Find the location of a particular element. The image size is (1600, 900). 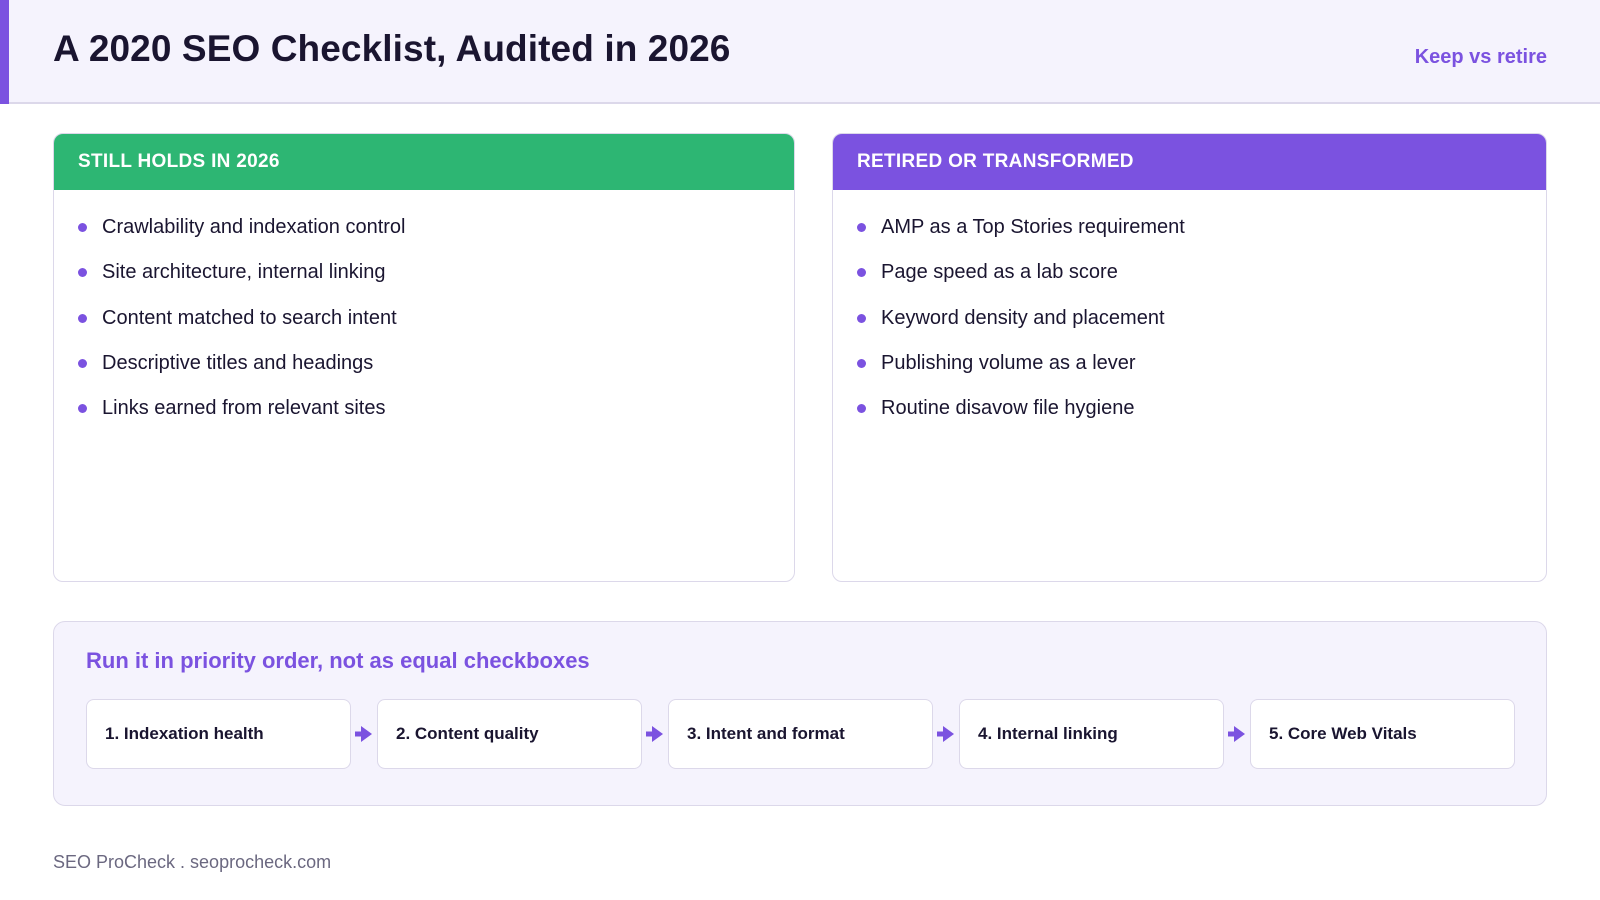

still-holds-heading: STILL HOLDS IN 2026 is located at coordinates (424, 162).